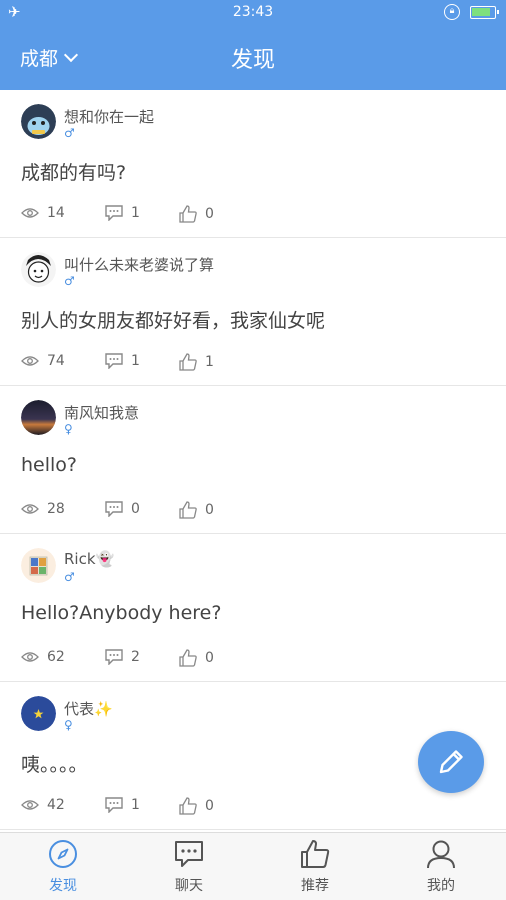 Image resolution: width=506 pixels, height=900 pixels. Describe the element at coordinates (171, 364) in the screenshot. I see `post-stats: 74 1 1` at that location.